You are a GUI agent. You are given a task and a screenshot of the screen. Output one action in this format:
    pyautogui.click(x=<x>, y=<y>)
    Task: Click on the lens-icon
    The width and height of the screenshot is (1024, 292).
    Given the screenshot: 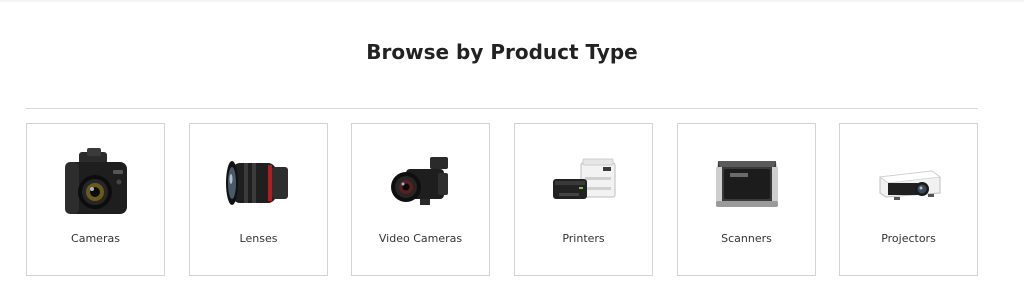 What is the action you would take?
    pyautogui.click(x=258, y=183)
    